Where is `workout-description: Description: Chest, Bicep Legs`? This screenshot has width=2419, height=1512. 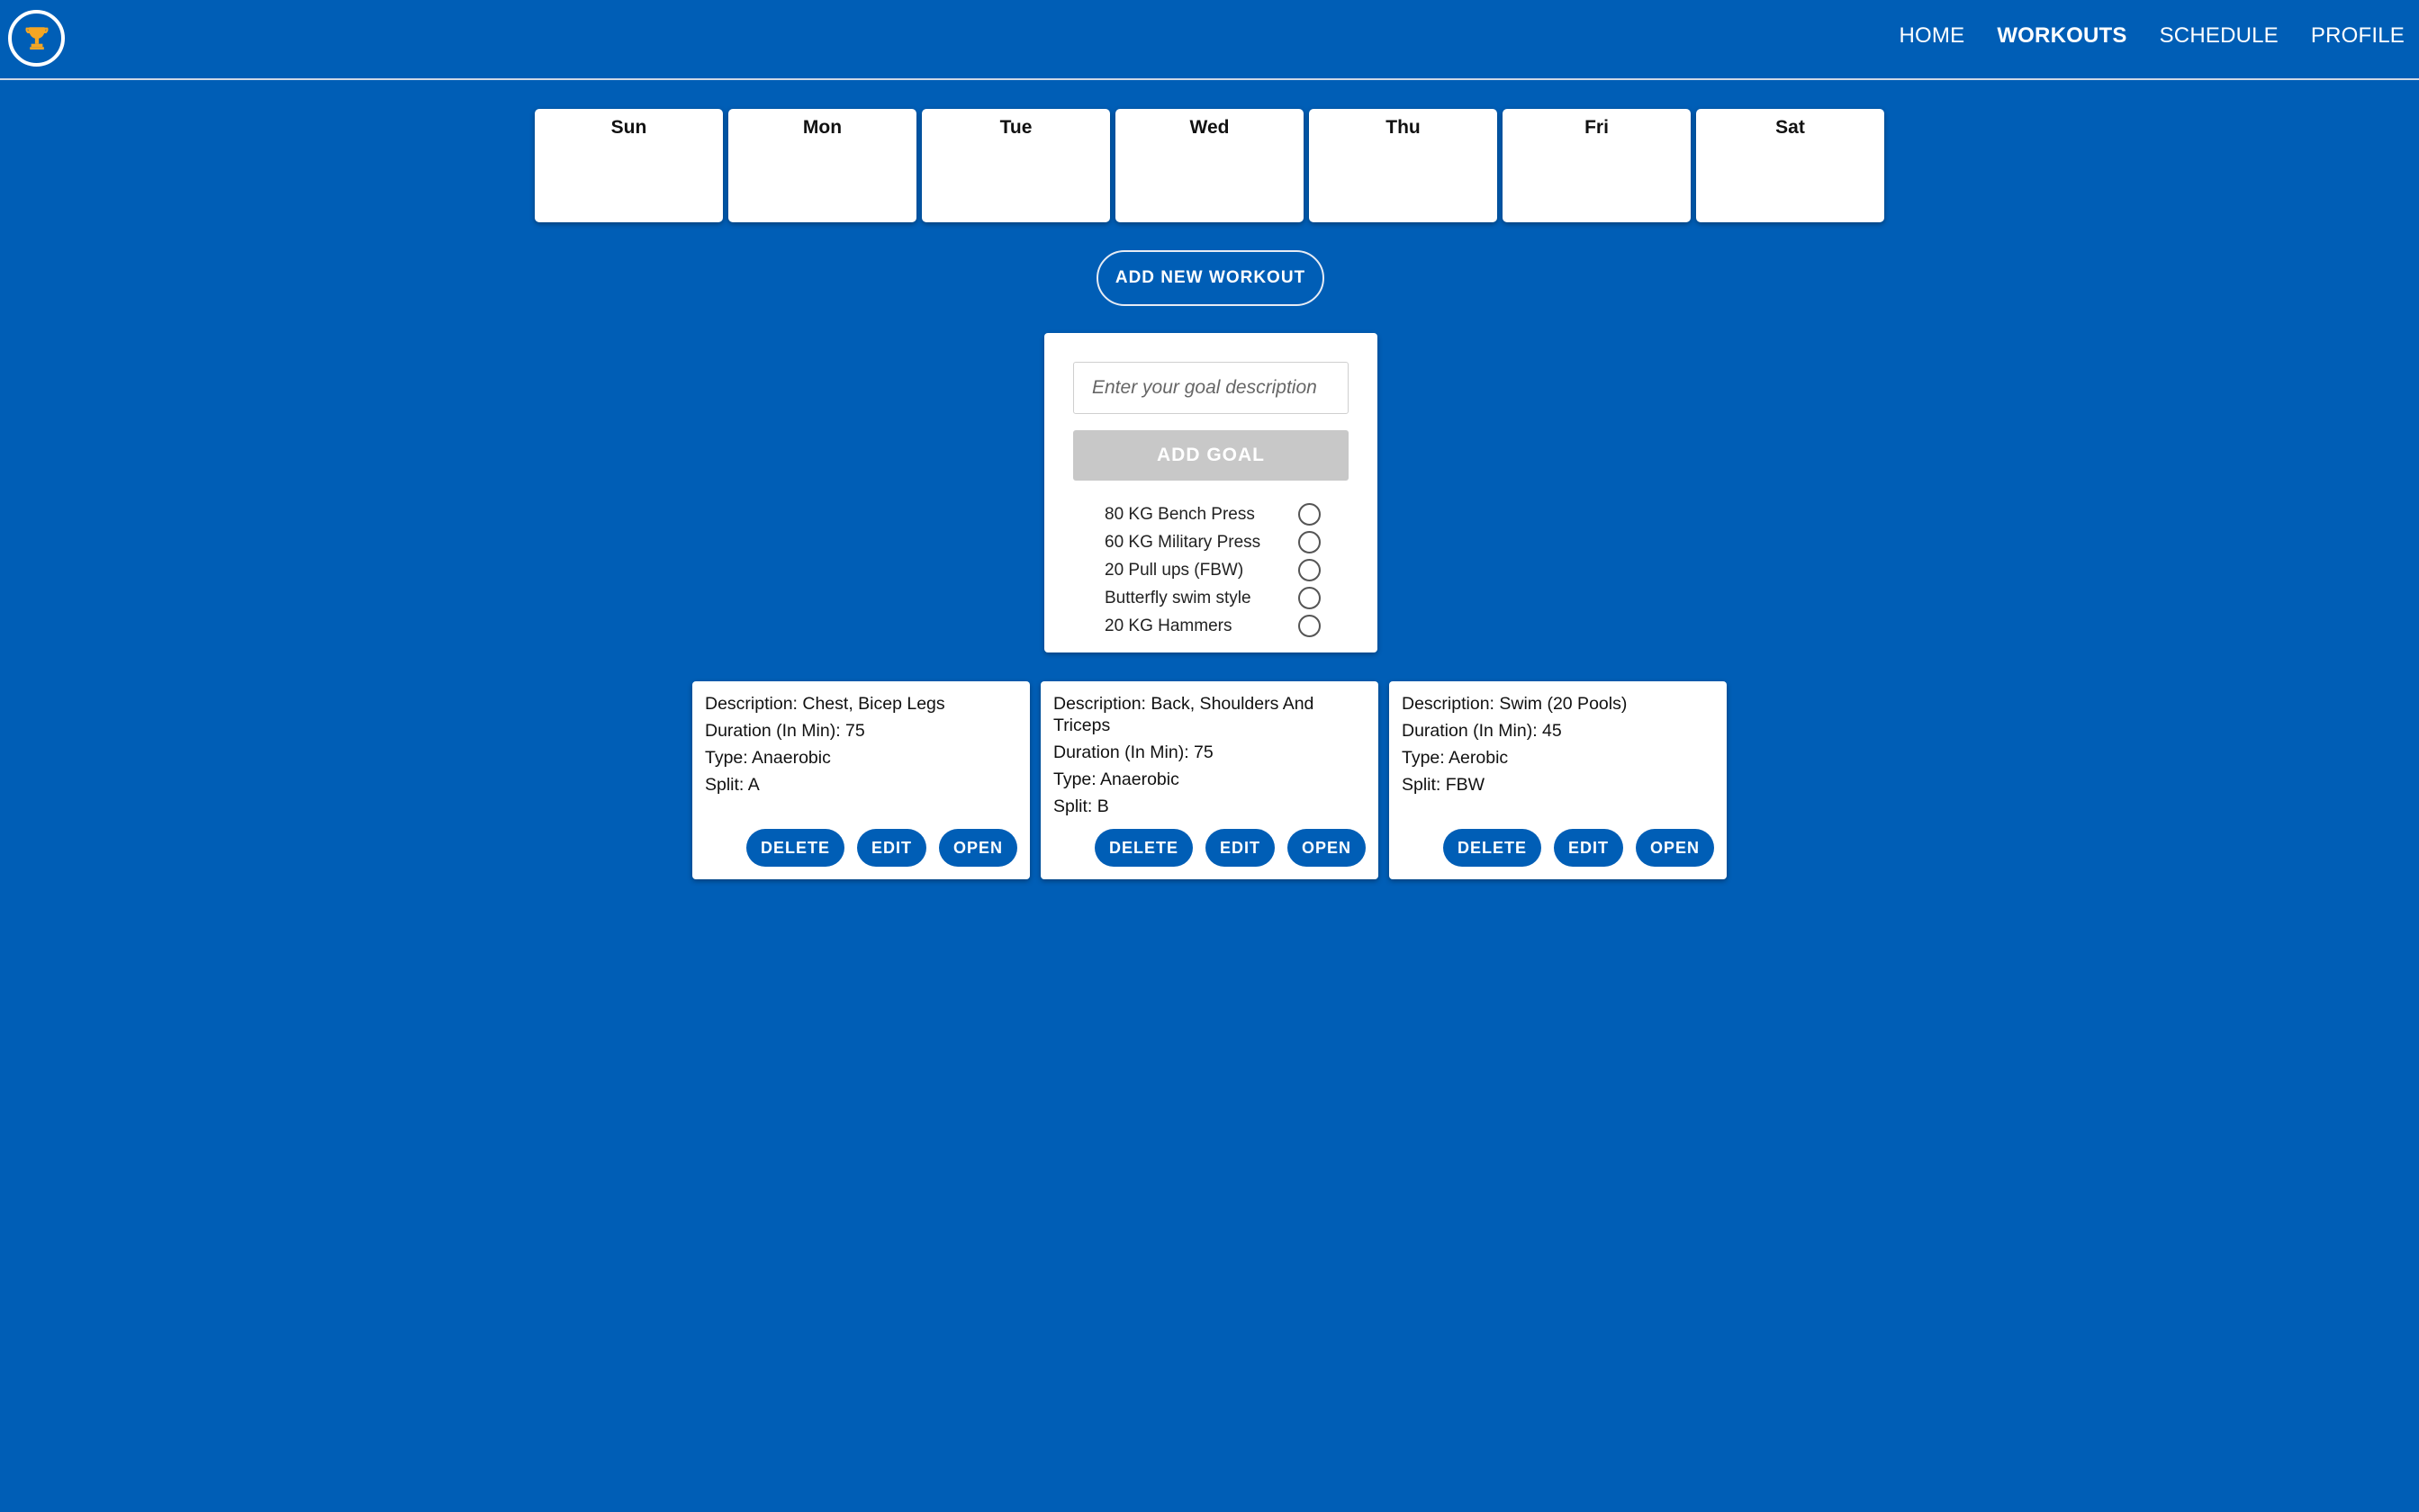 workout-description: Description: Chest, Bicep Legs is located at coordinates (825, 704).